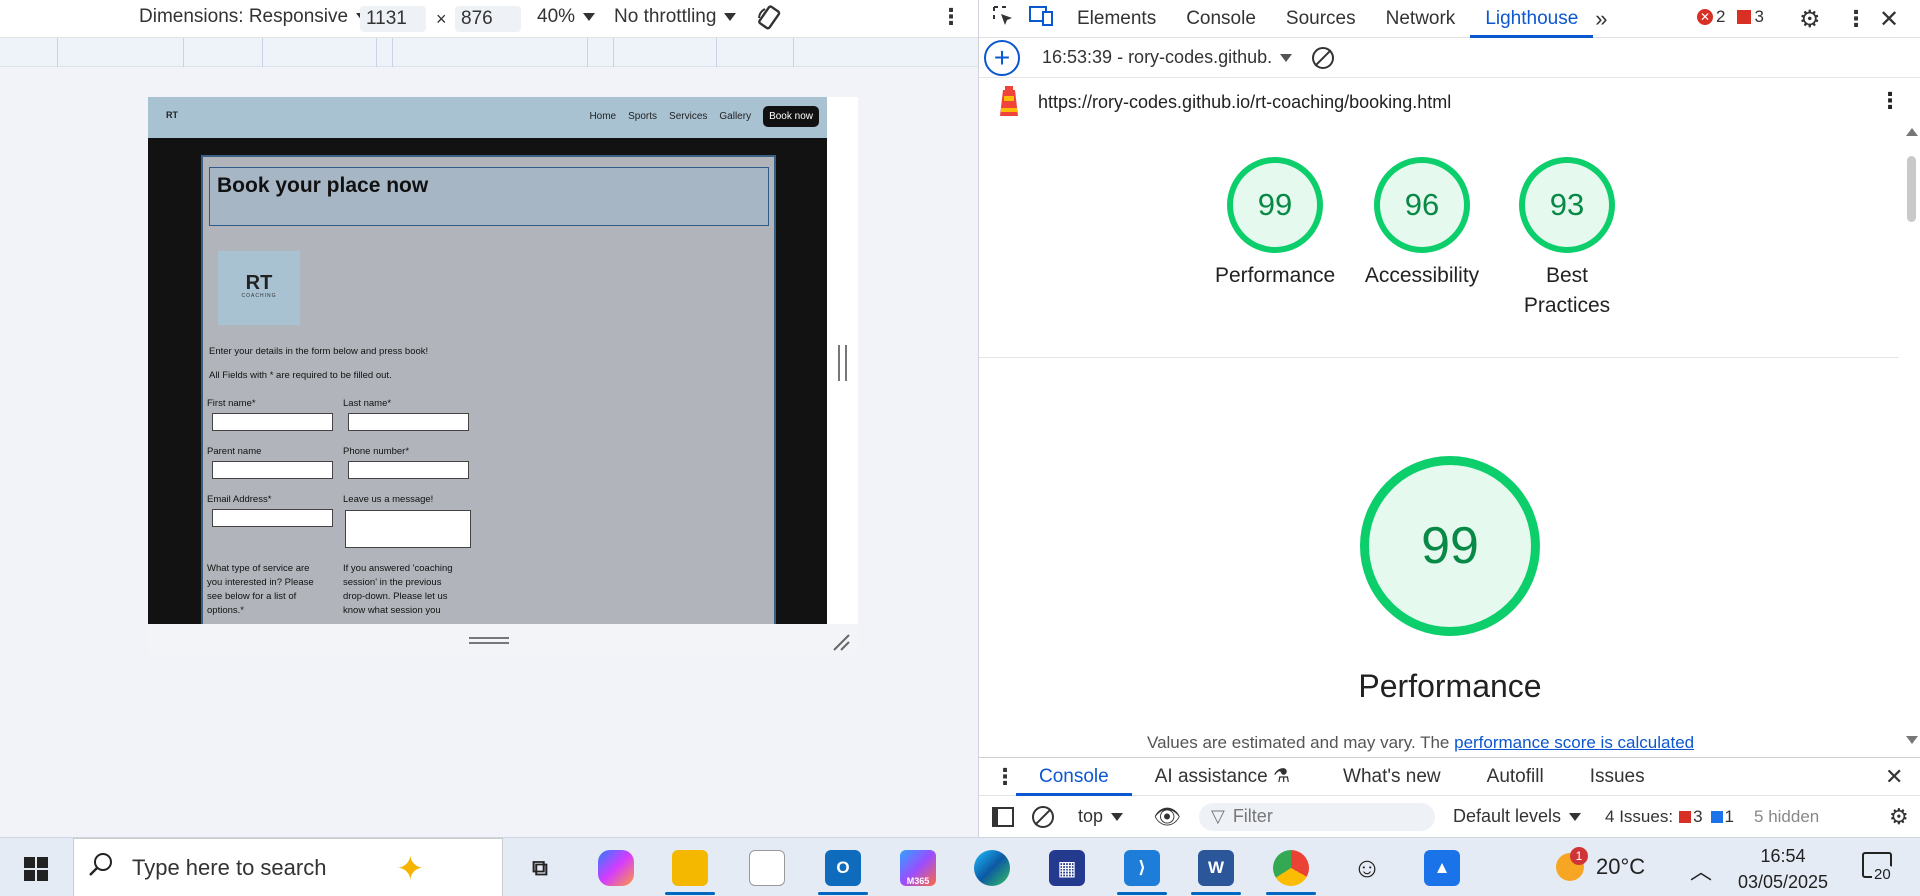 The image size is (1920, 896). Describe the element at coordinates (1567, 290) in the screenshot. I see `gauge-label: Best Practices` at that location.